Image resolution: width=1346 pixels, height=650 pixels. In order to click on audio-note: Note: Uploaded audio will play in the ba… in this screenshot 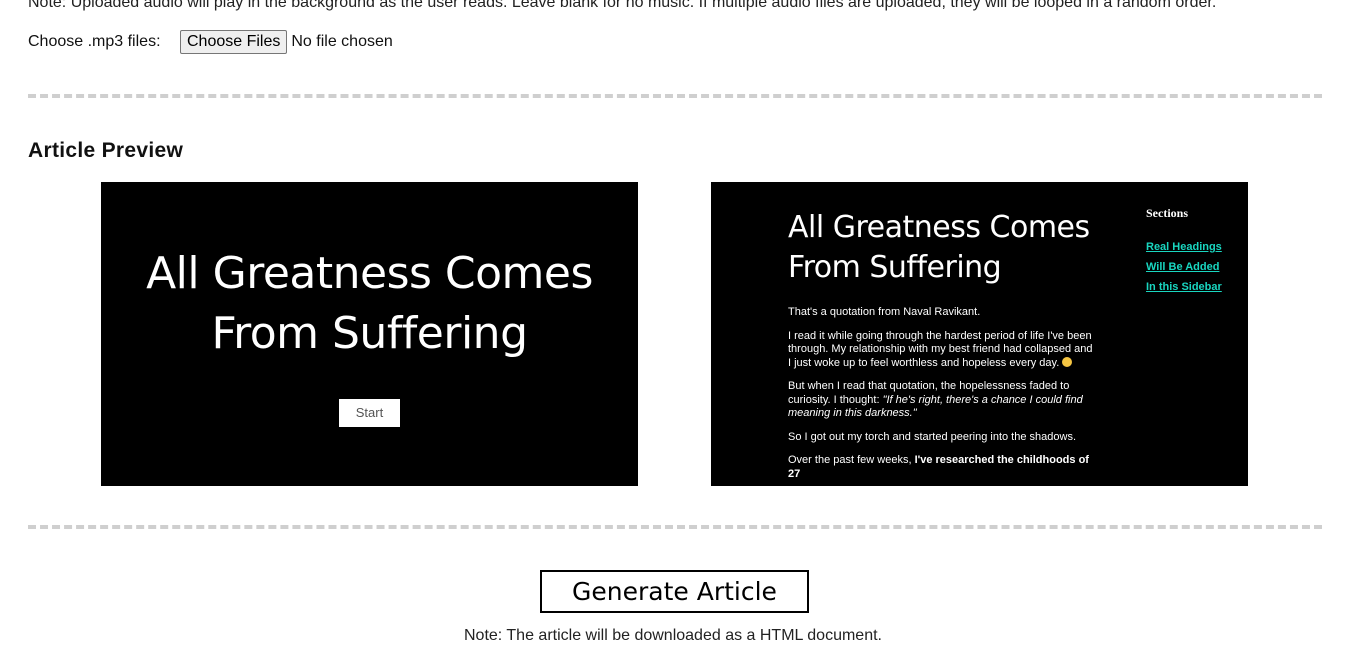, I will do `click(622, 5)`.